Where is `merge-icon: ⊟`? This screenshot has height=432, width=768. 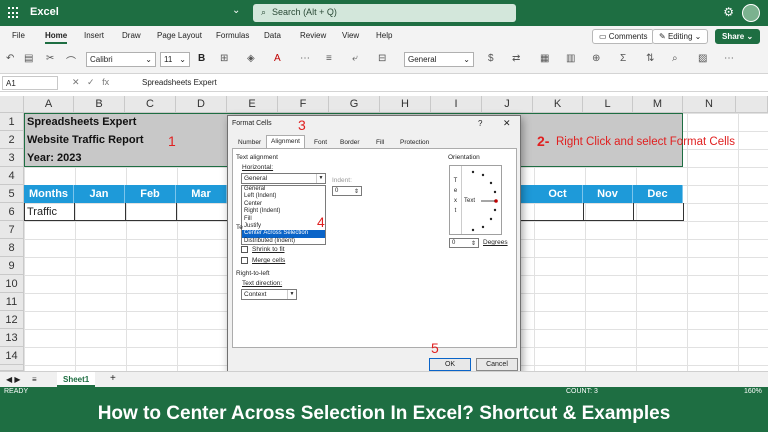 merge-icon: ⊟ is located at coordinates (382, 58).